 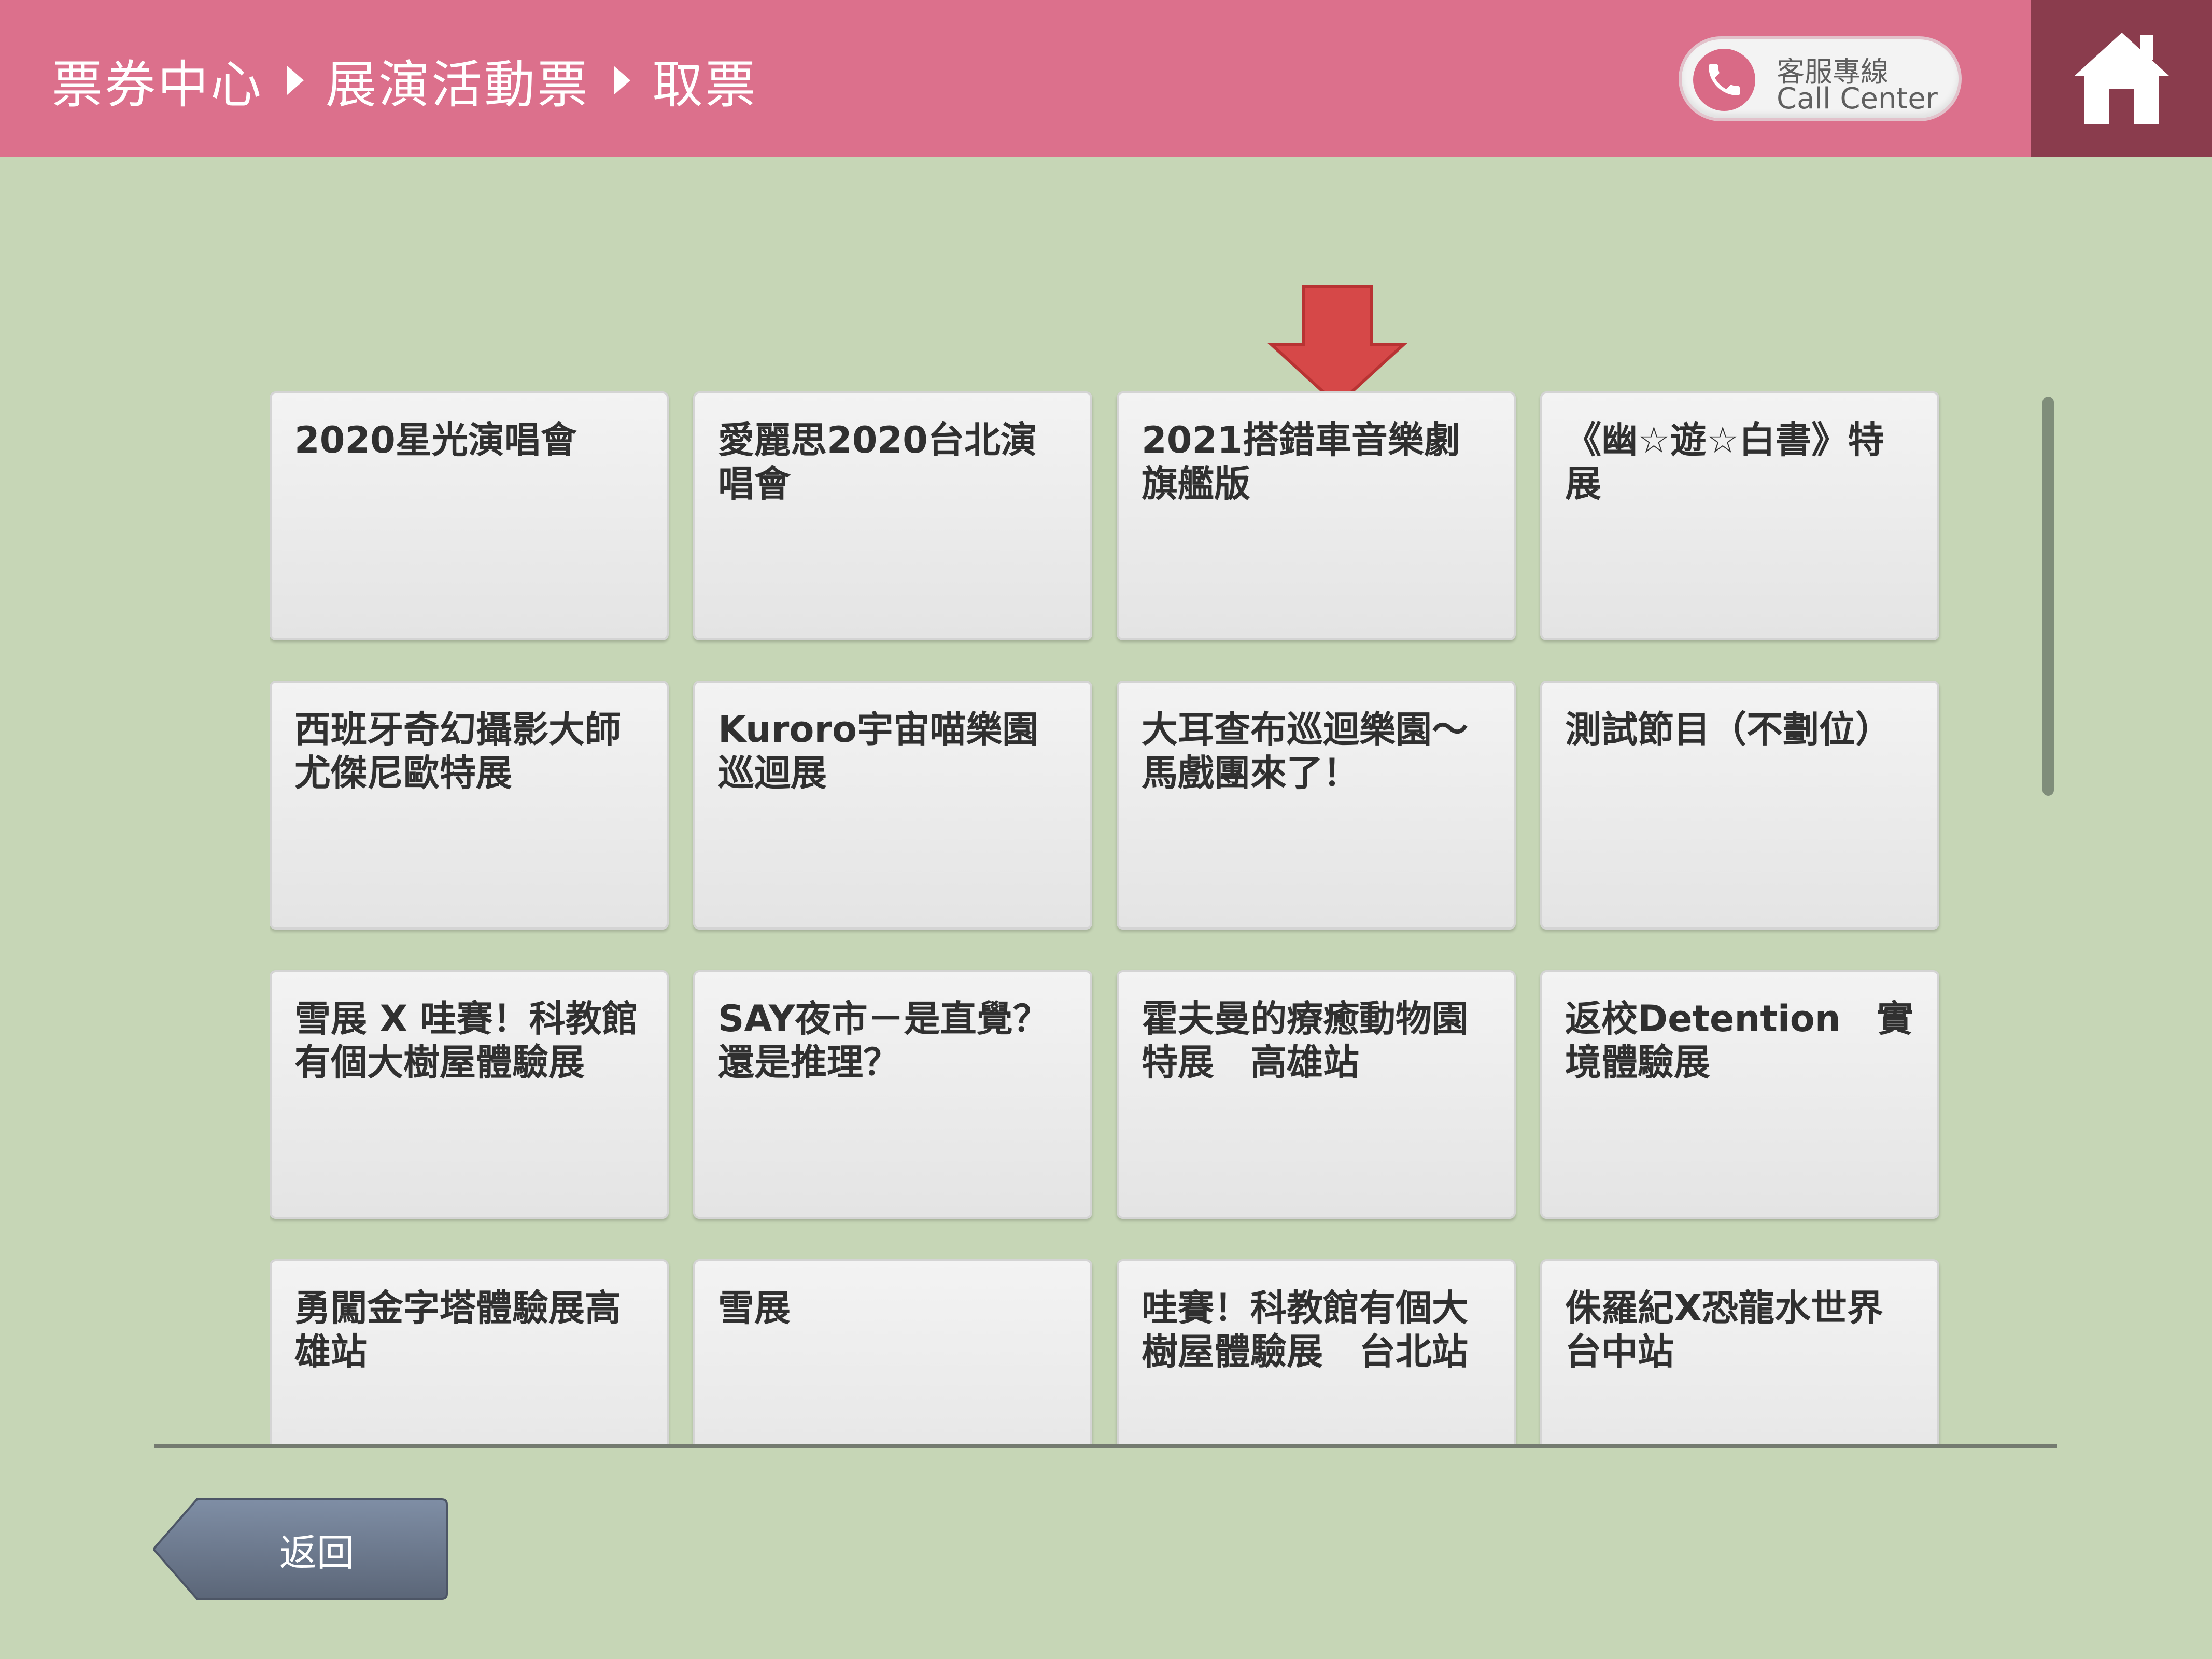 I want to click on home-icon, so click(x=2121, y=78).